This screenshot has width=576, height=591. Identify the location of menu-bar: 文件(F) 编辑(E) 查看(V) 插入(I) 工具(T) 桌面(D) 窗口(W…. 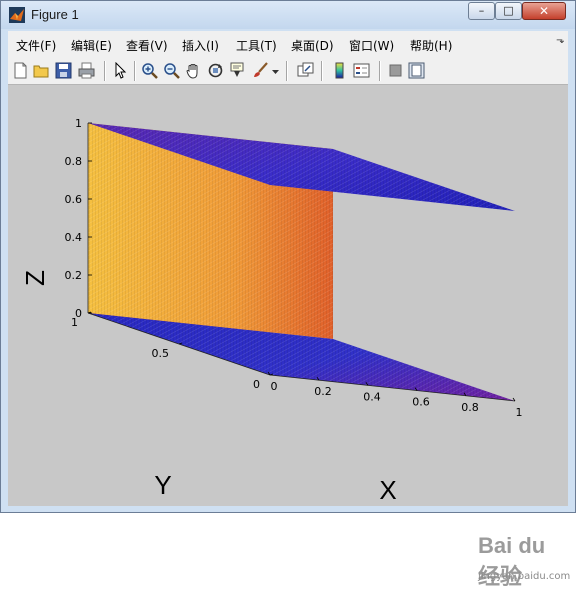
(288, 44).